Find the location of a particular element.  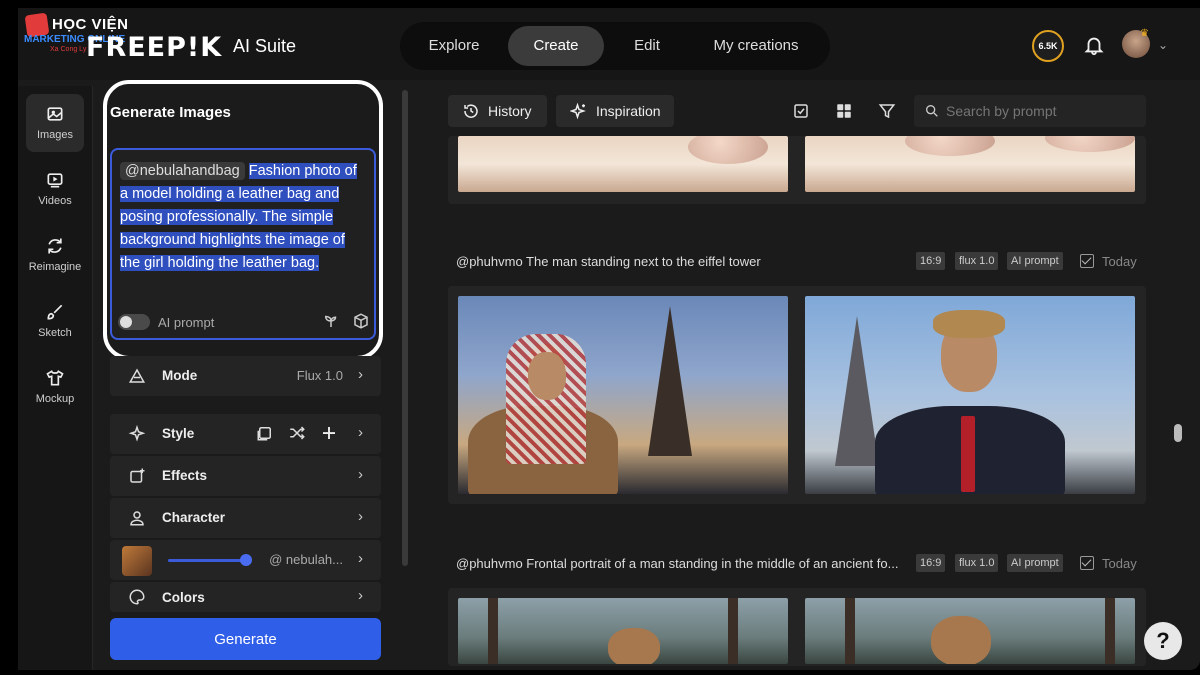

colors-row: Colors › is located at coordinates (245, 597).